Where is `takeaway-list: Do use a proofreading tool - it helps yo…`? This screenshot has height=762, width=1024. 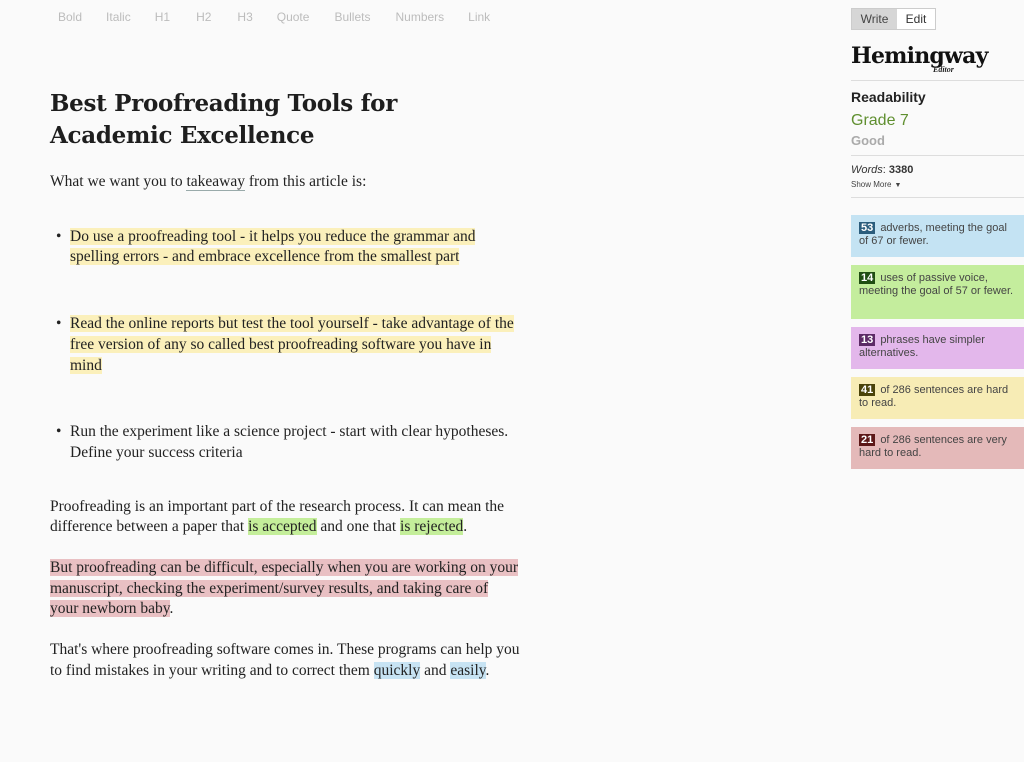 takeaway-list: Do use a proofreading tool - it helps yo… is located at coordinates (285, 345).